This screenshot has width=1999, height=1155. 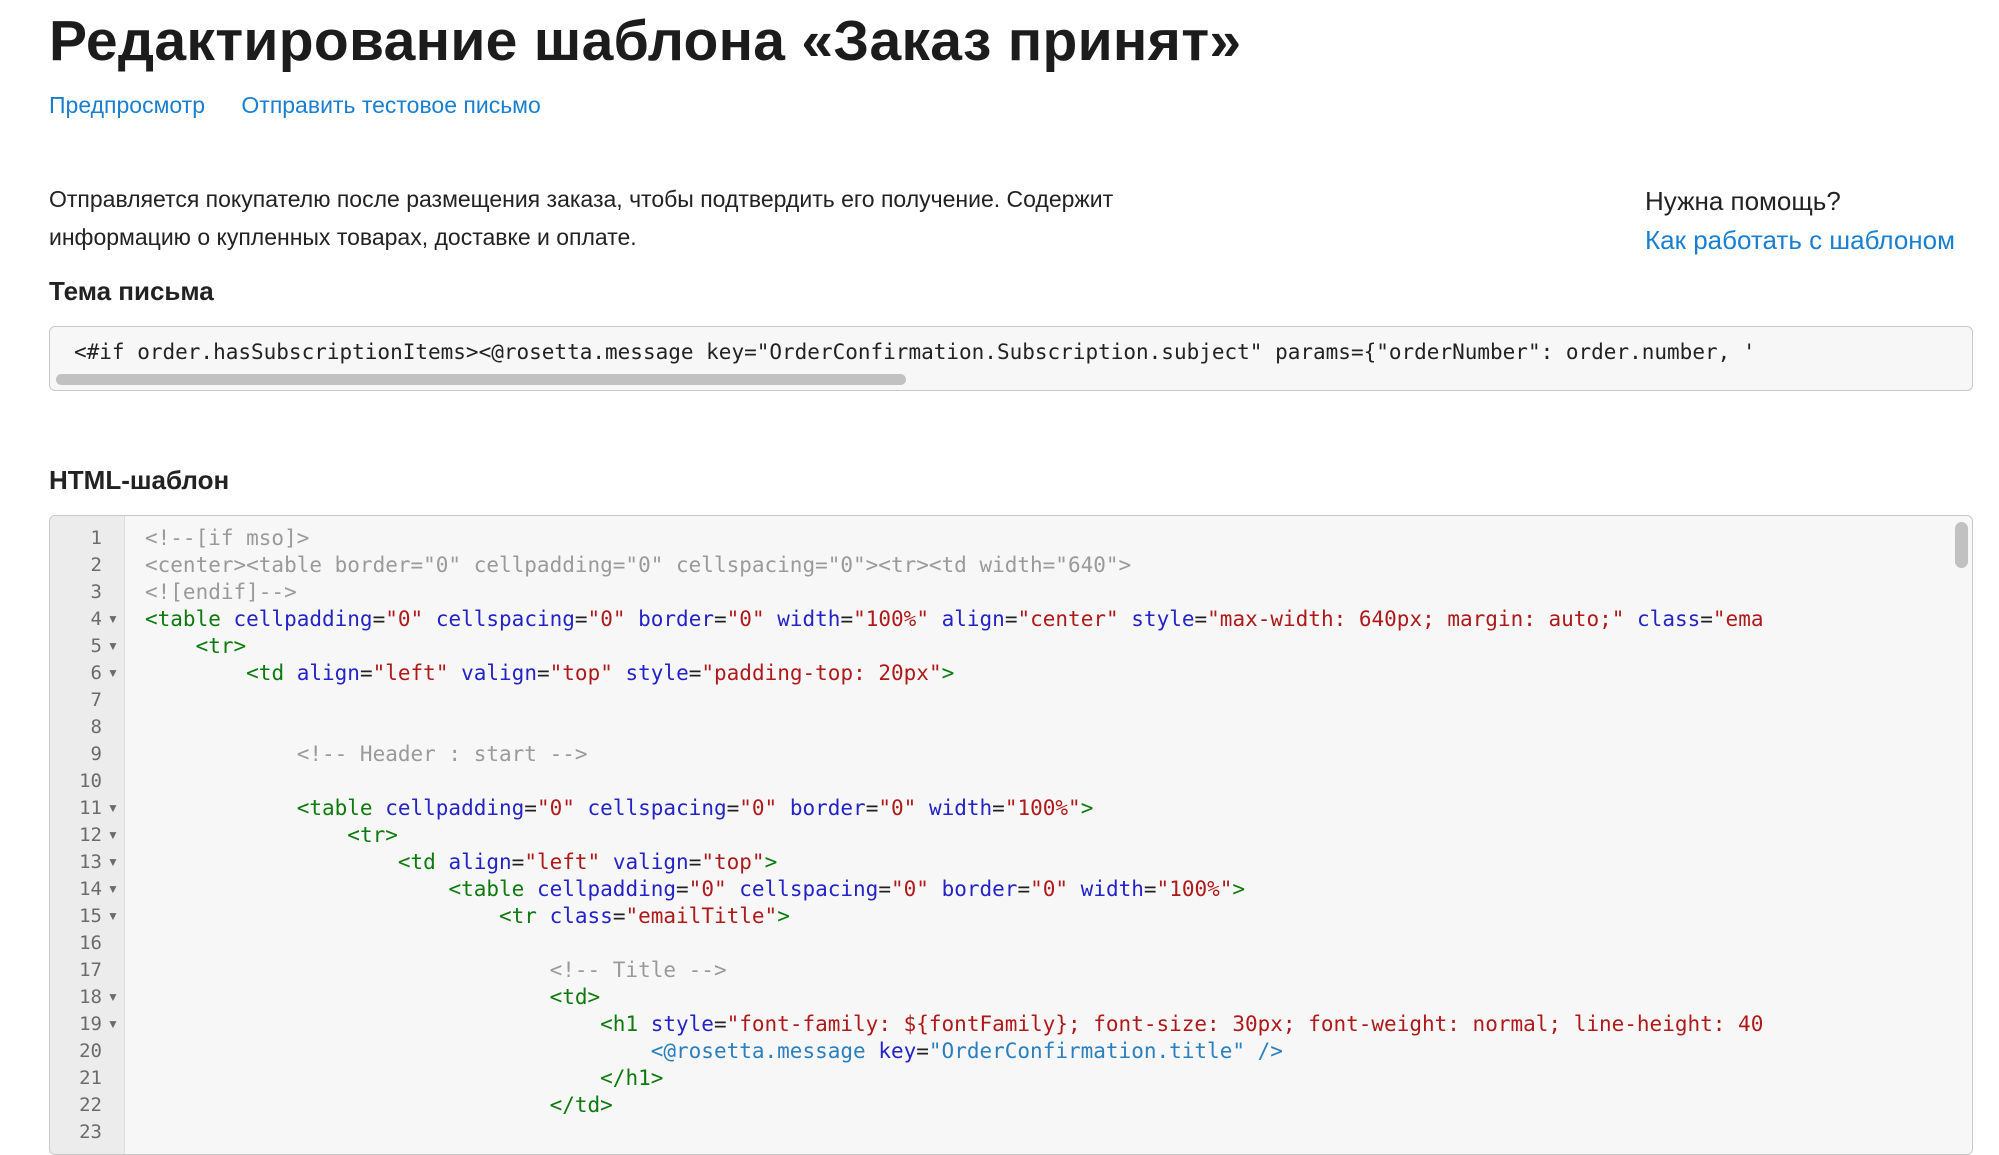 I want to click on code-line: 7, so click(x=998, y=700).